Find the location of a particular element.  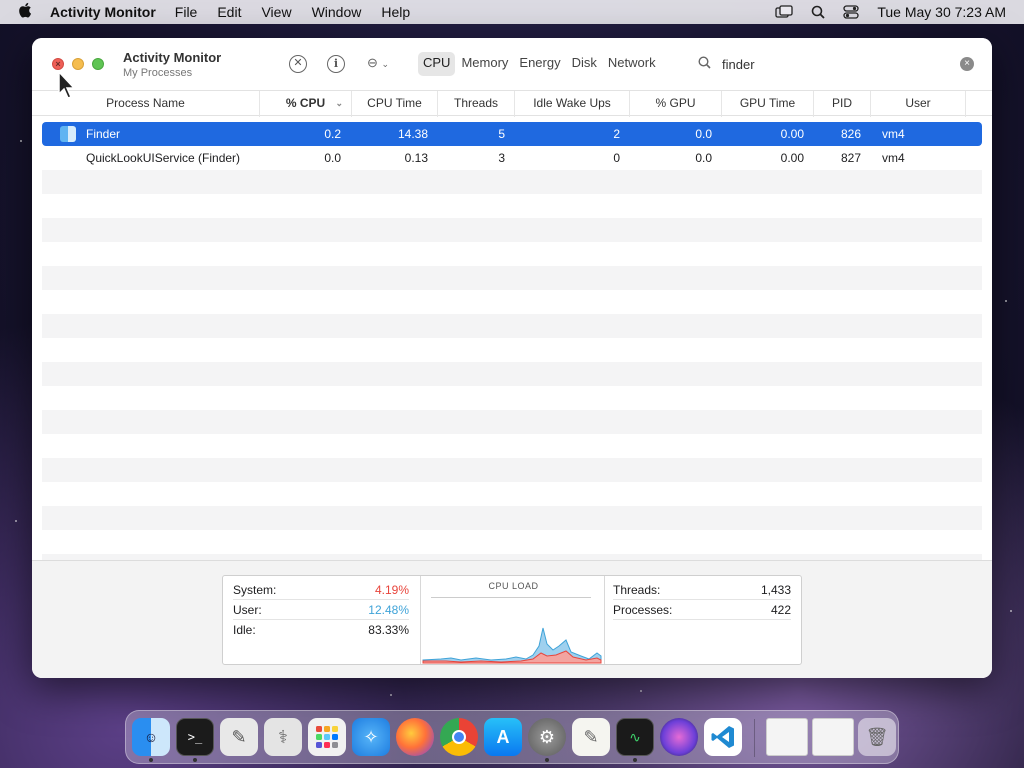

process-name: Finder is located at coordinates (103, 134).